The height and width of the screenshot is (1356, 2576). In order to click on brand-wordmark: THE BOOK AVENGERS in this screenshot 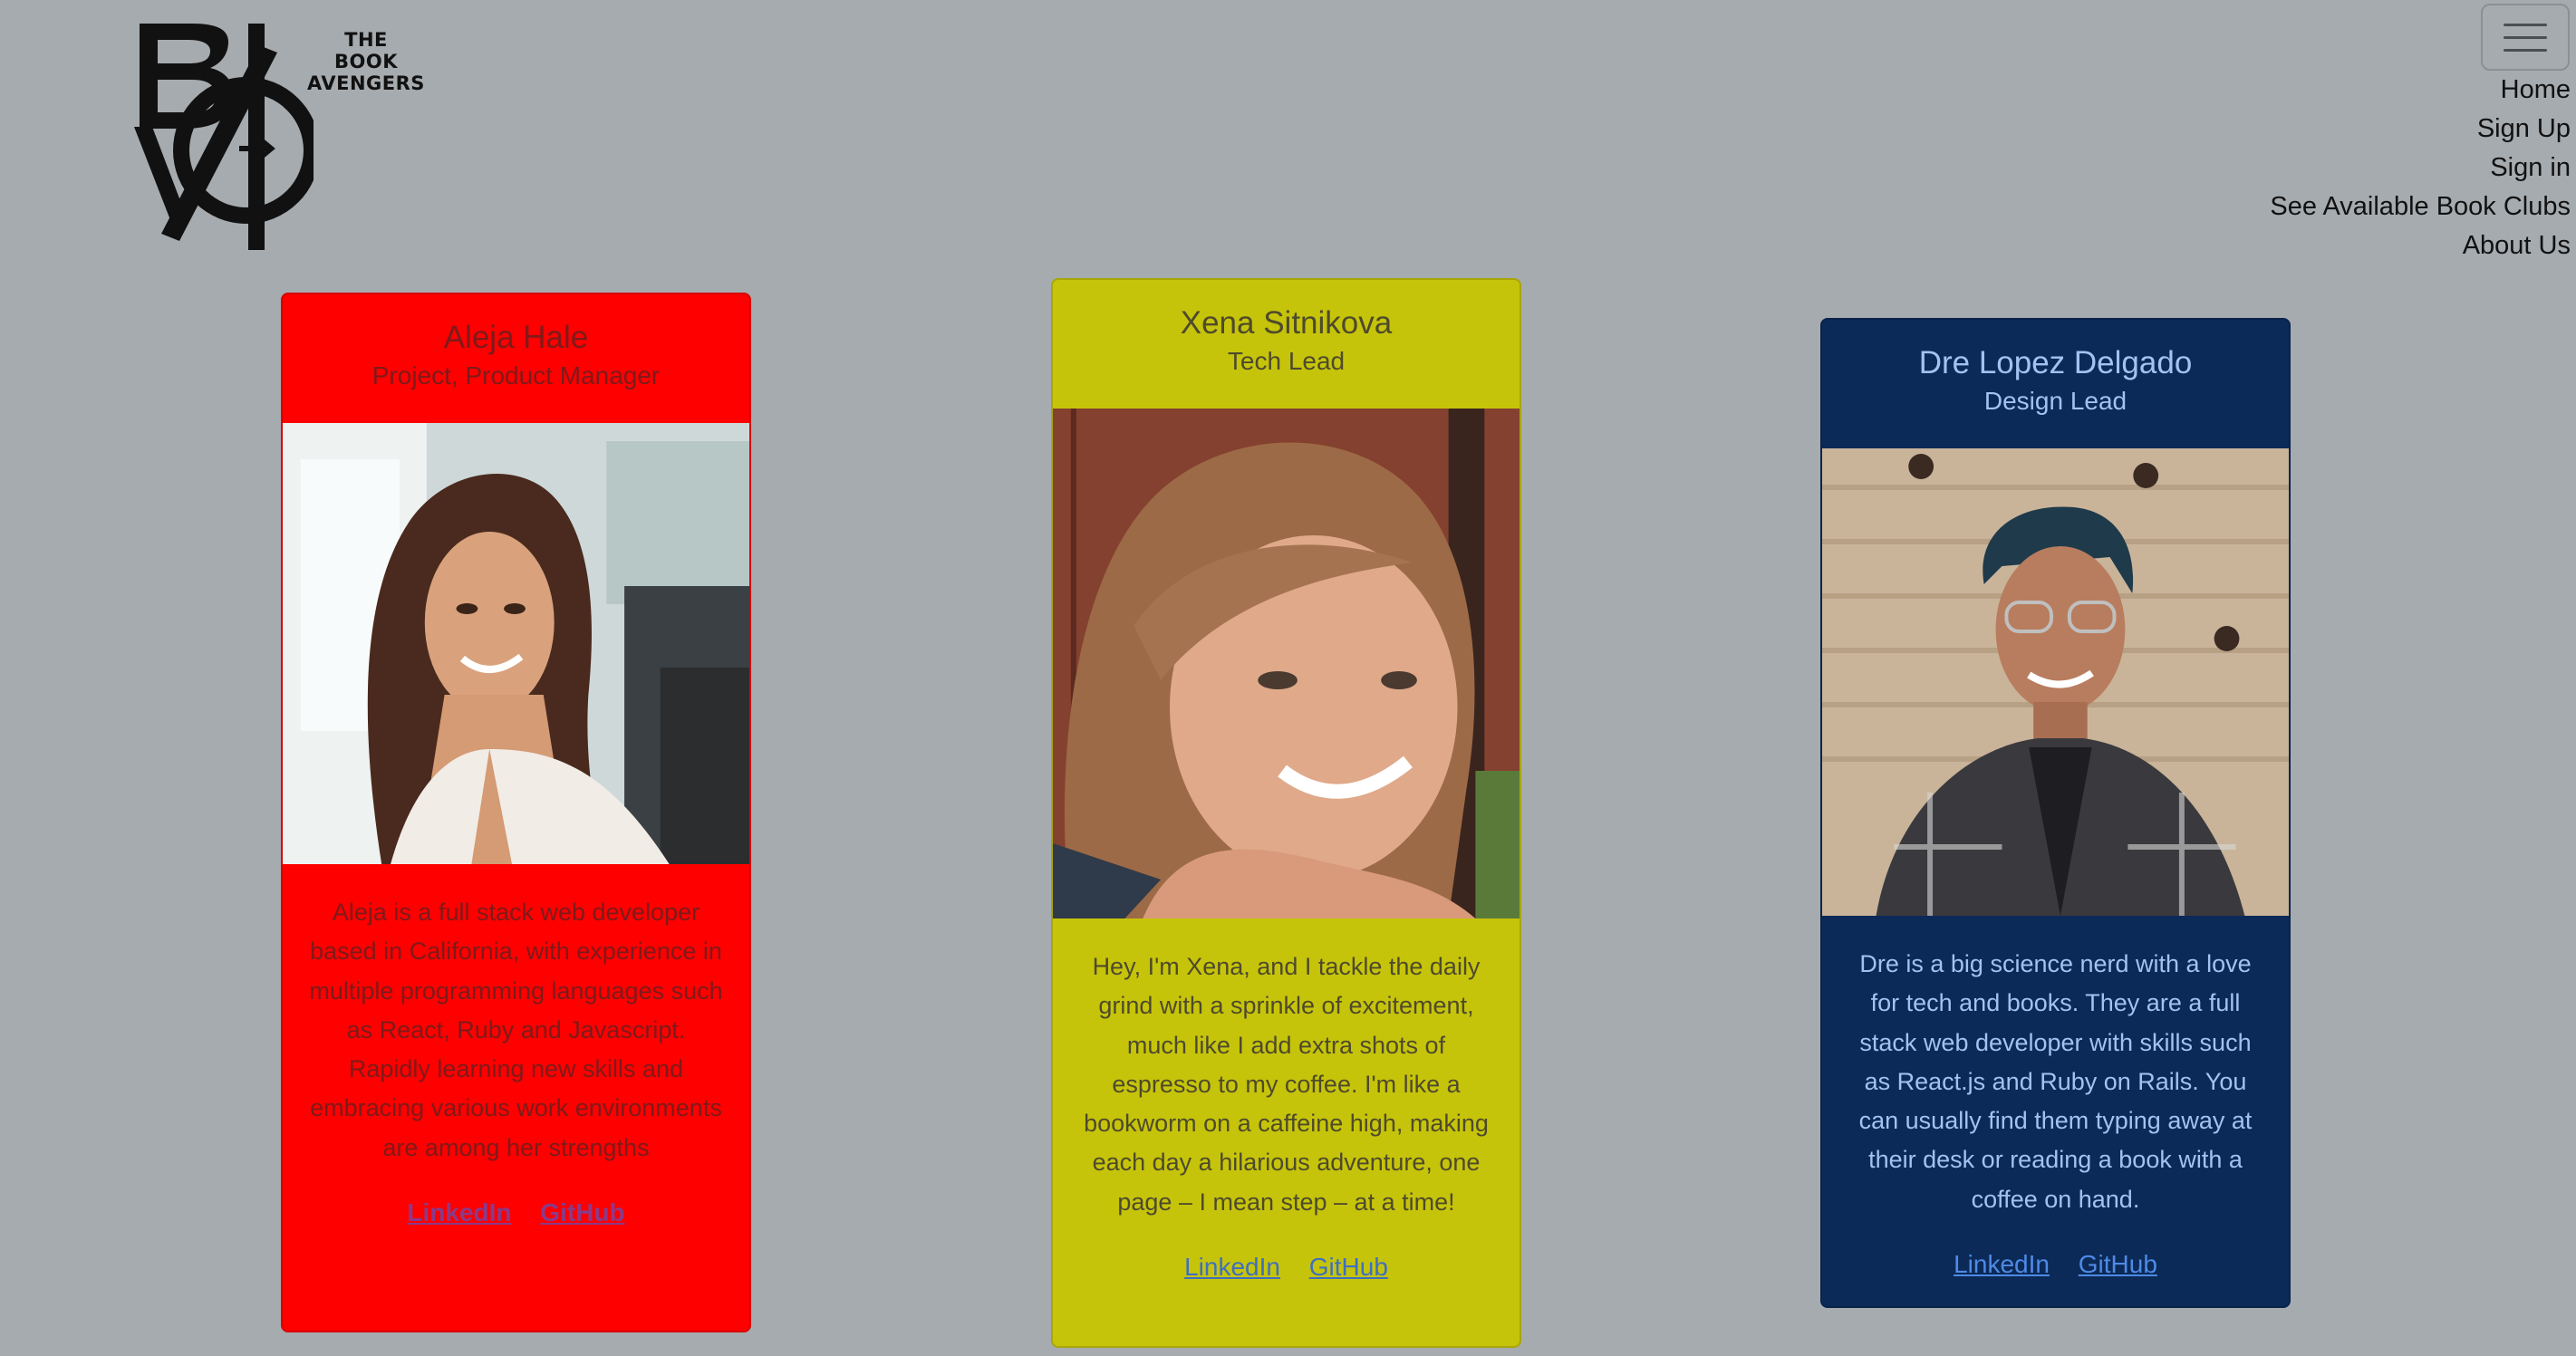, I will do `click(366, 62)`.